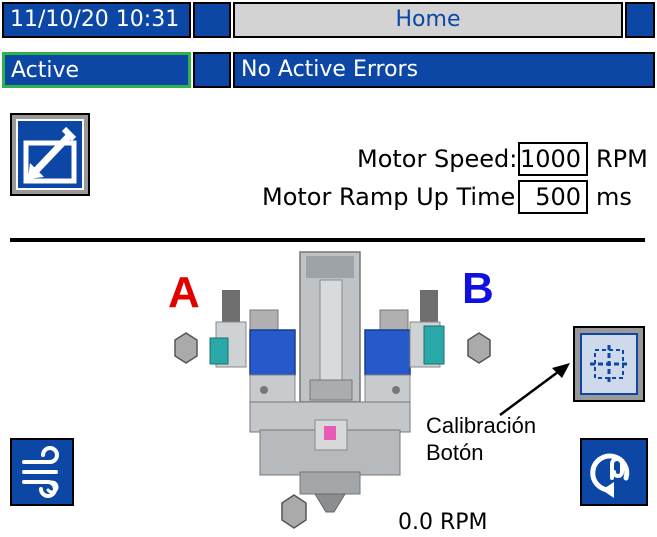 The image size is (657, 537). Describe the element at coordinates (455, 452) in the screenshot. I see `callout-line-2: Botón` at that location.